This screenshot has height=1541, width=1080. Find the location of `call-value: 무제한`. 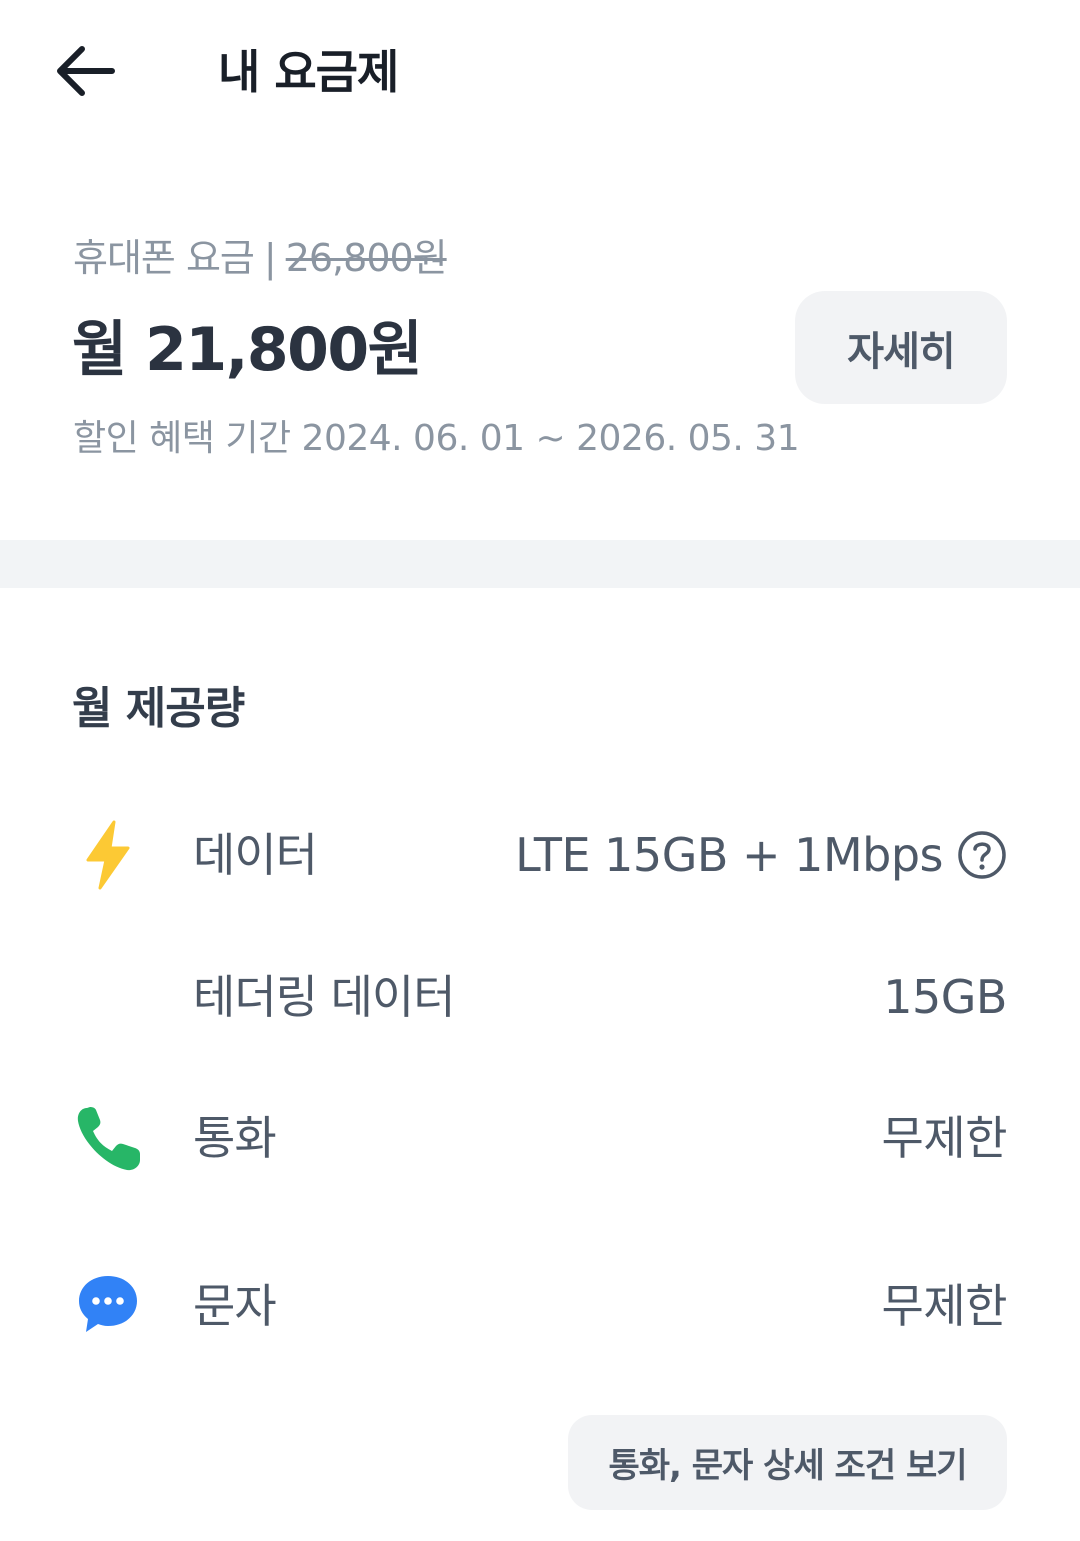

call-value: 무제한 is located at coordinates (944, 1138).